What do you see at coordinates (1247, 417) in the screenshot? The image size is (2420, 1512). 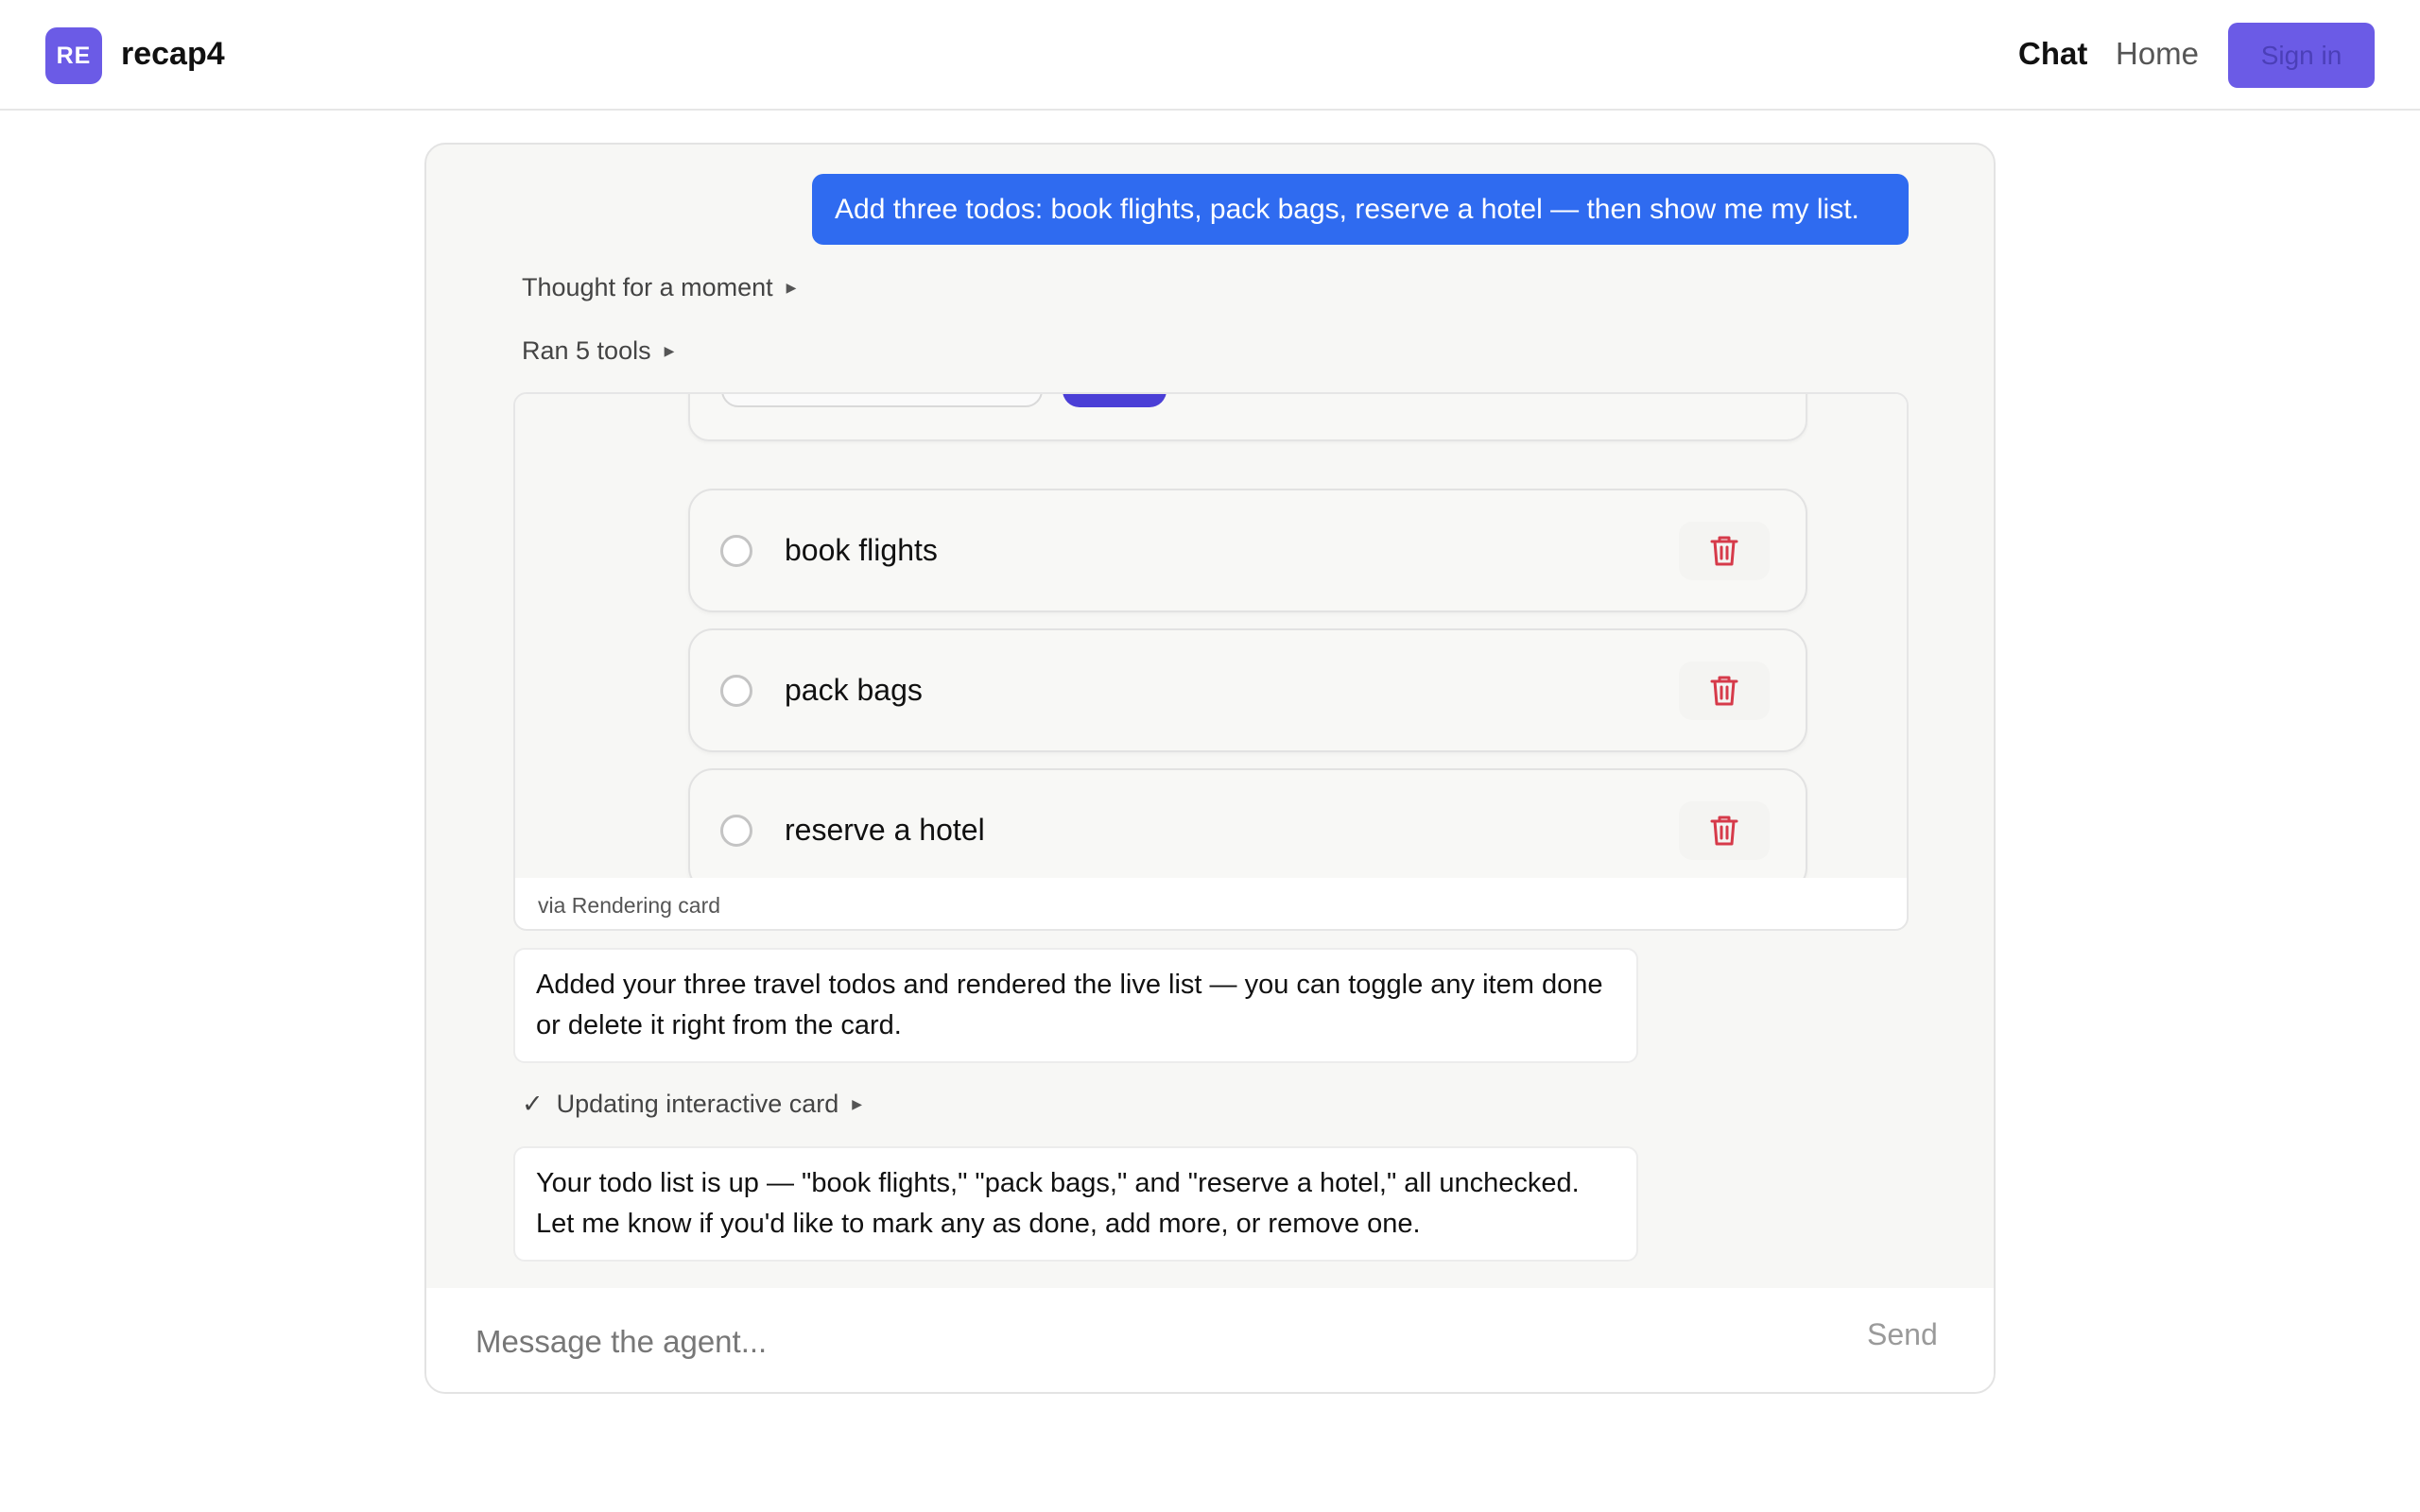 I see `add-todo-form` at bounding box center [1247, 417].